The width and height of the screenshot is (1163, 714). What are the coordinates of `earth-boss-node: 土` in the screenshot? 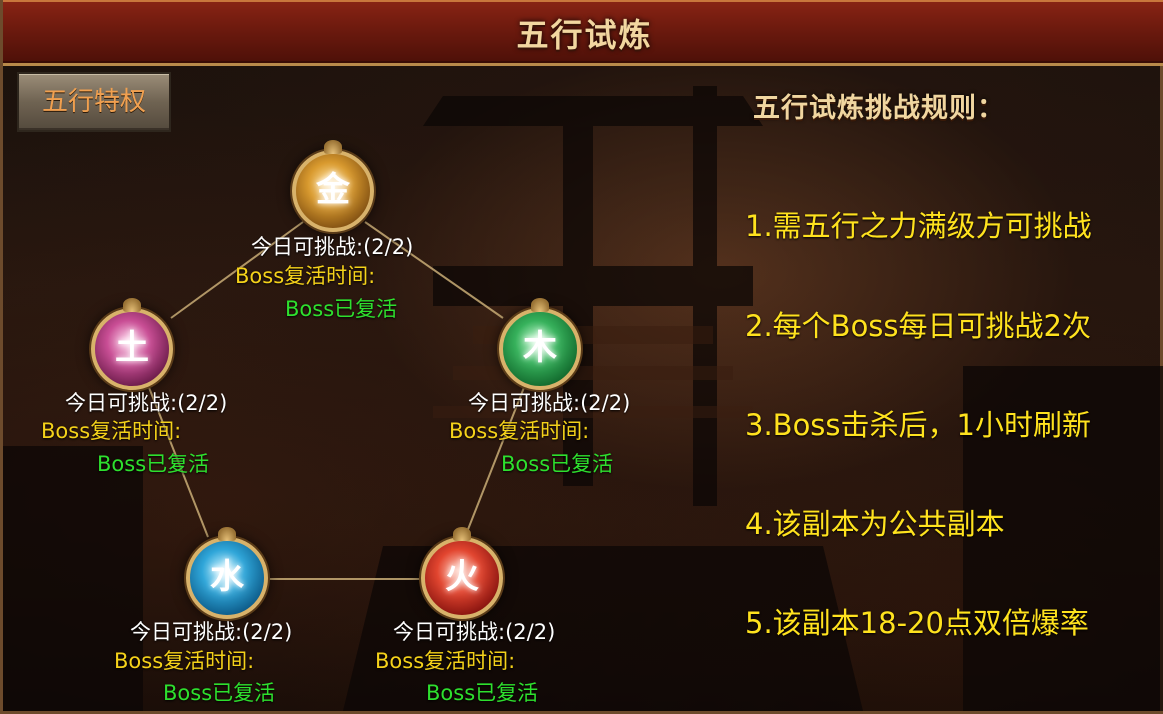 It's located at (132, 344).